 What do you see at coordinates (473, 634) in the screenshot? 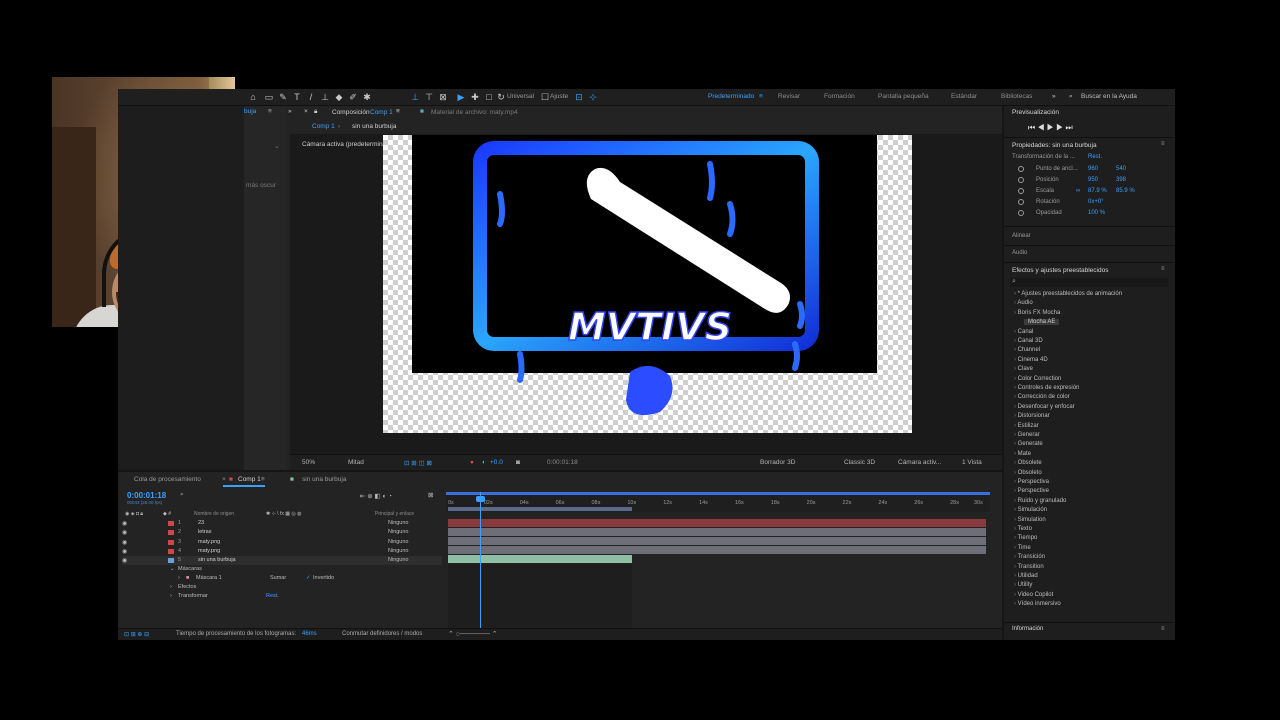
I see `zoom-slider-icon: ⌃ ○────── ⌃` at bounding box center [473, 634].